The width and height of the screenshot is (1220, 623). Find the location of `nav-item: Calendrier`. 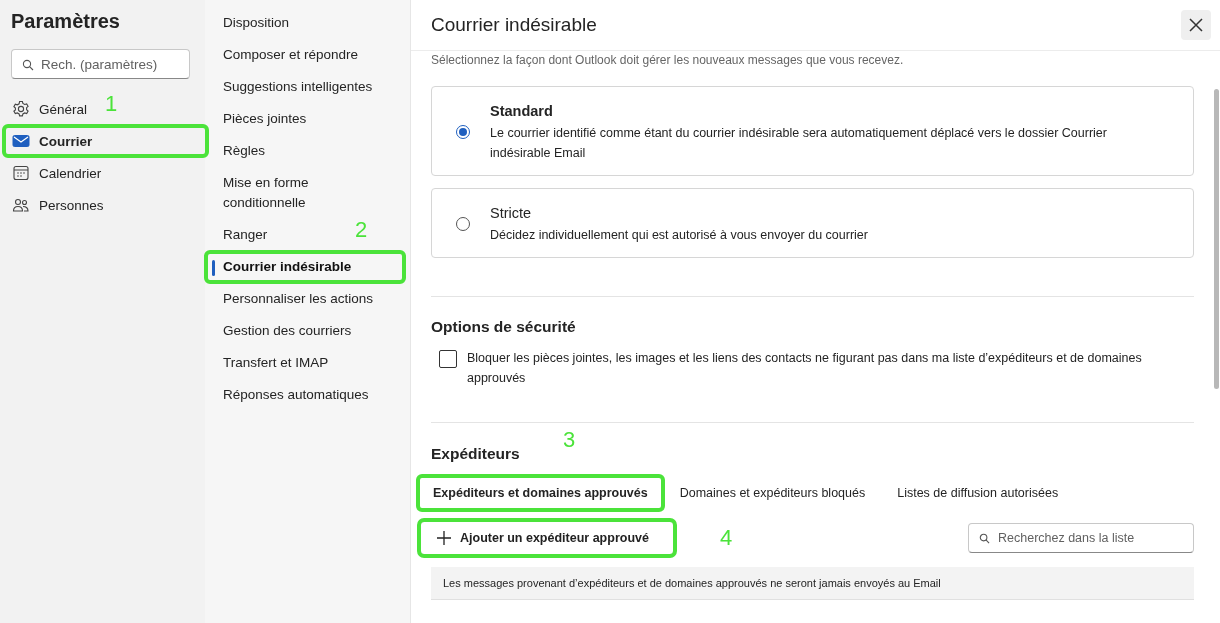

nav-item: Calendrier is located at coordinates (55, 173).